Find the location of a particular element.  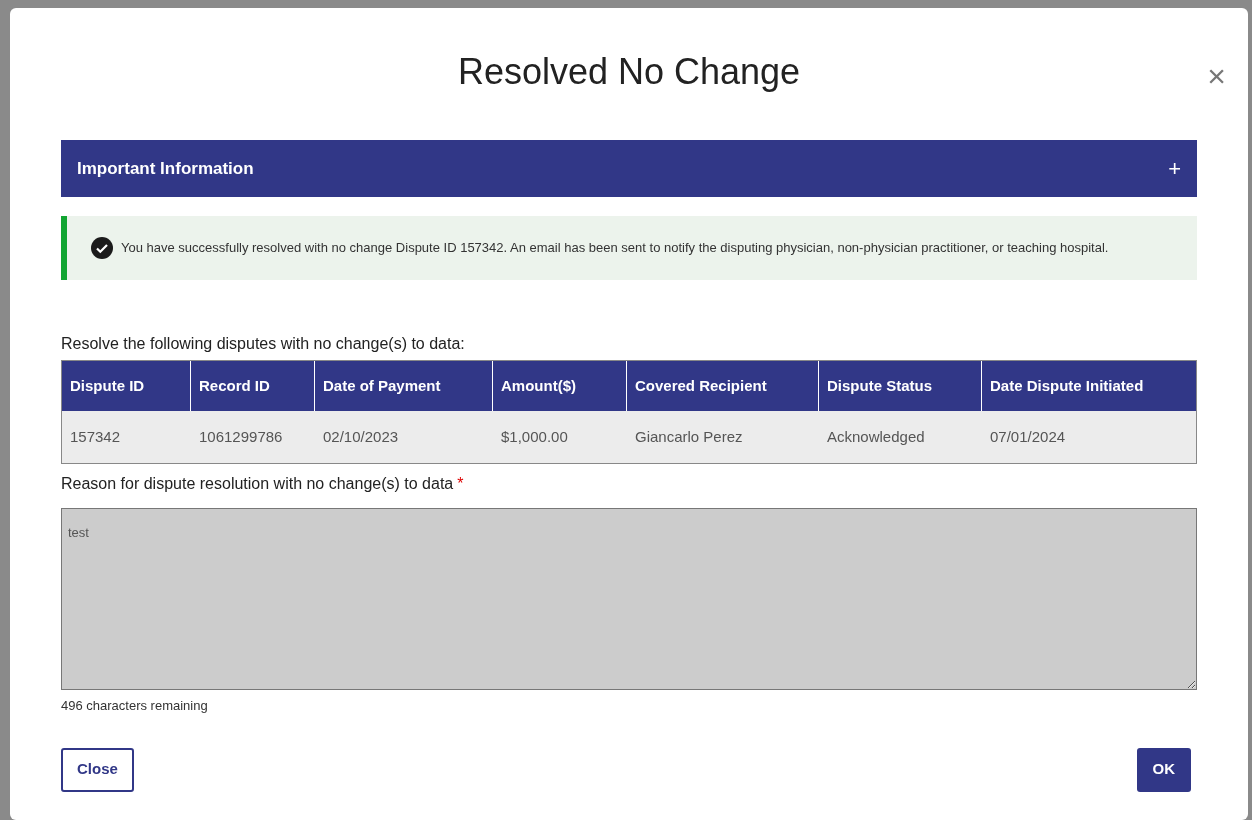

check-circle-icon is located at coordinates (102, 248).